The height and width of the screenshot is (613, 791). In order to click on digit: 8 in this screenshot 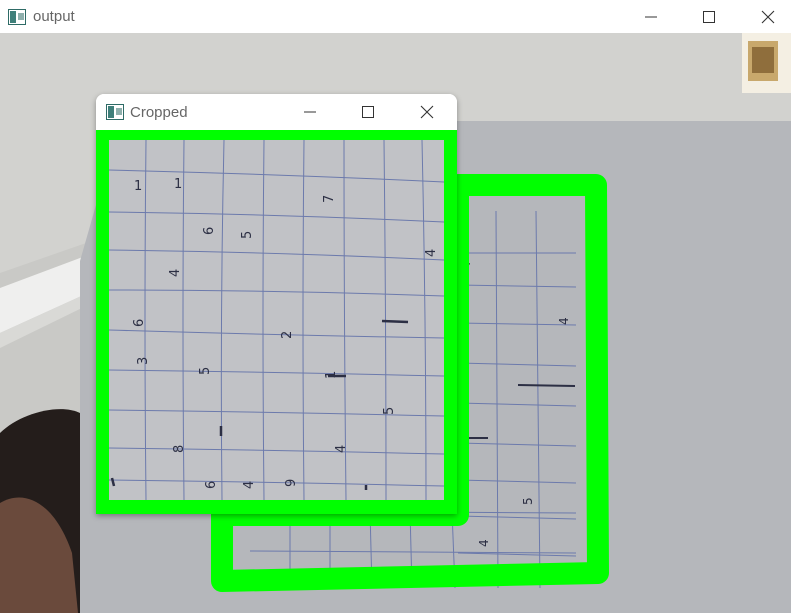, I will do `click(179, 449)`.